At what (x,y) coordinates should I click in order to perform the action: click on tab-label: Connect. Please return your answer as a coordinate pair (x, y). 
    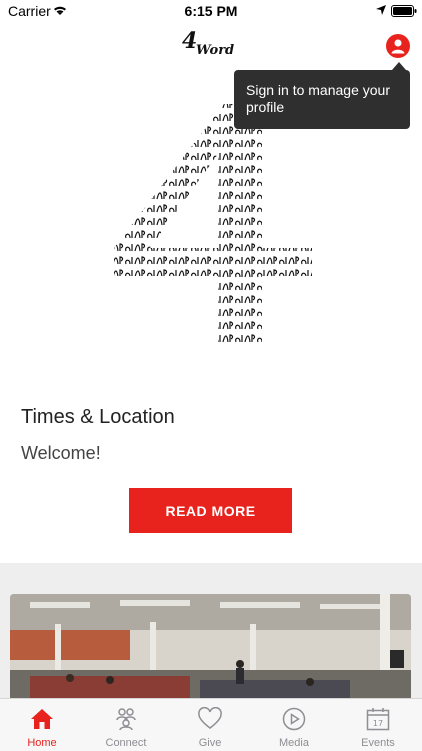
    Looking at the image, I should click on (126, 743).